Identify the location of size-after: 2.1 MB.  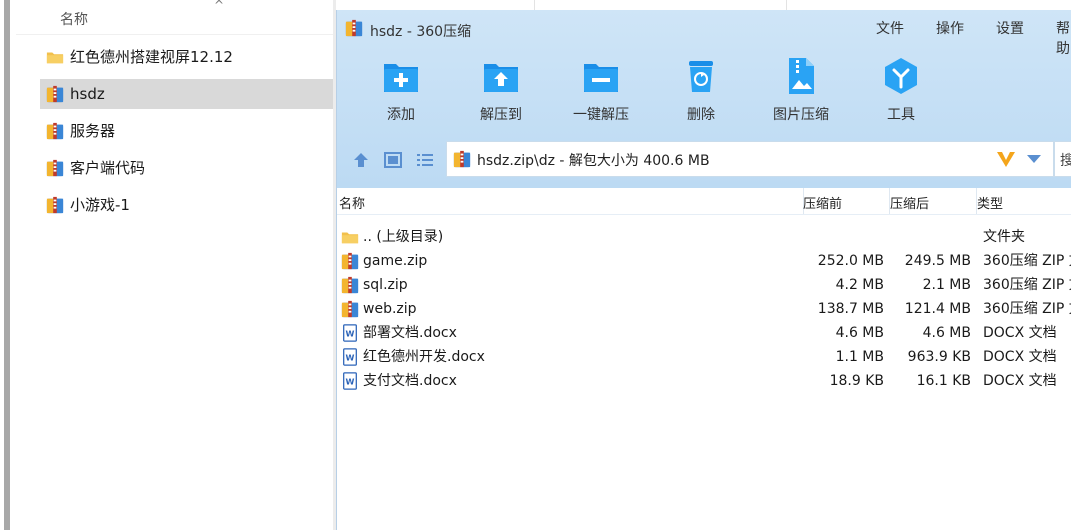
(946, 285).